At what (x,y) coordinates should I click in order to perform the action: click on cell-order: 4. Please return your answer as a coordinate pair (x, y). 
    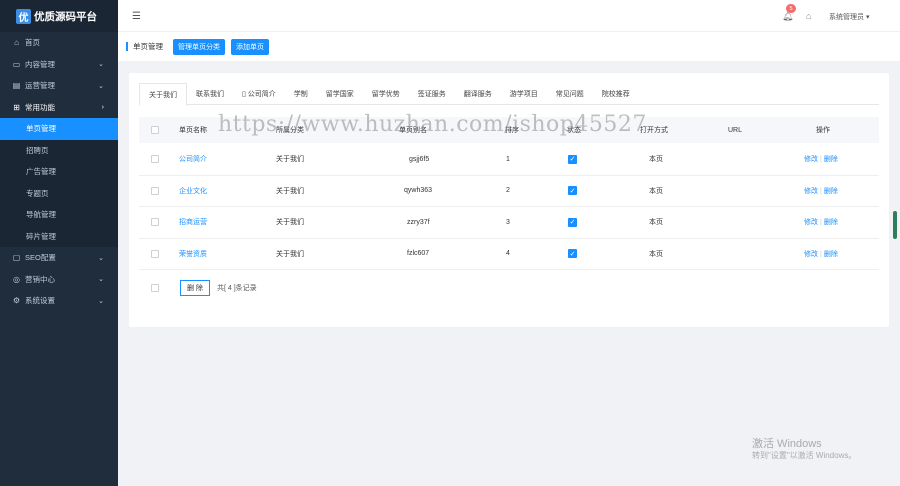
    Looking at the image, I should click on (508, 254).